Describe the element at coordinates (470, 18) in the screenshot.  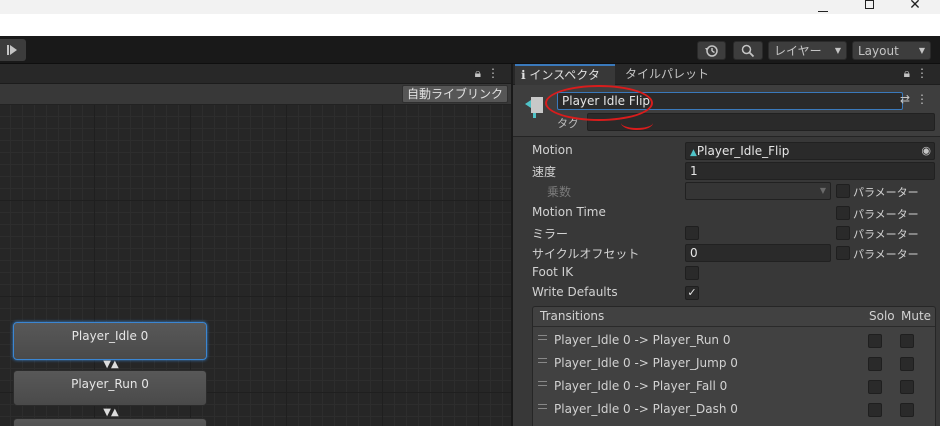
I see `window-title-bar: ✕` at that location.